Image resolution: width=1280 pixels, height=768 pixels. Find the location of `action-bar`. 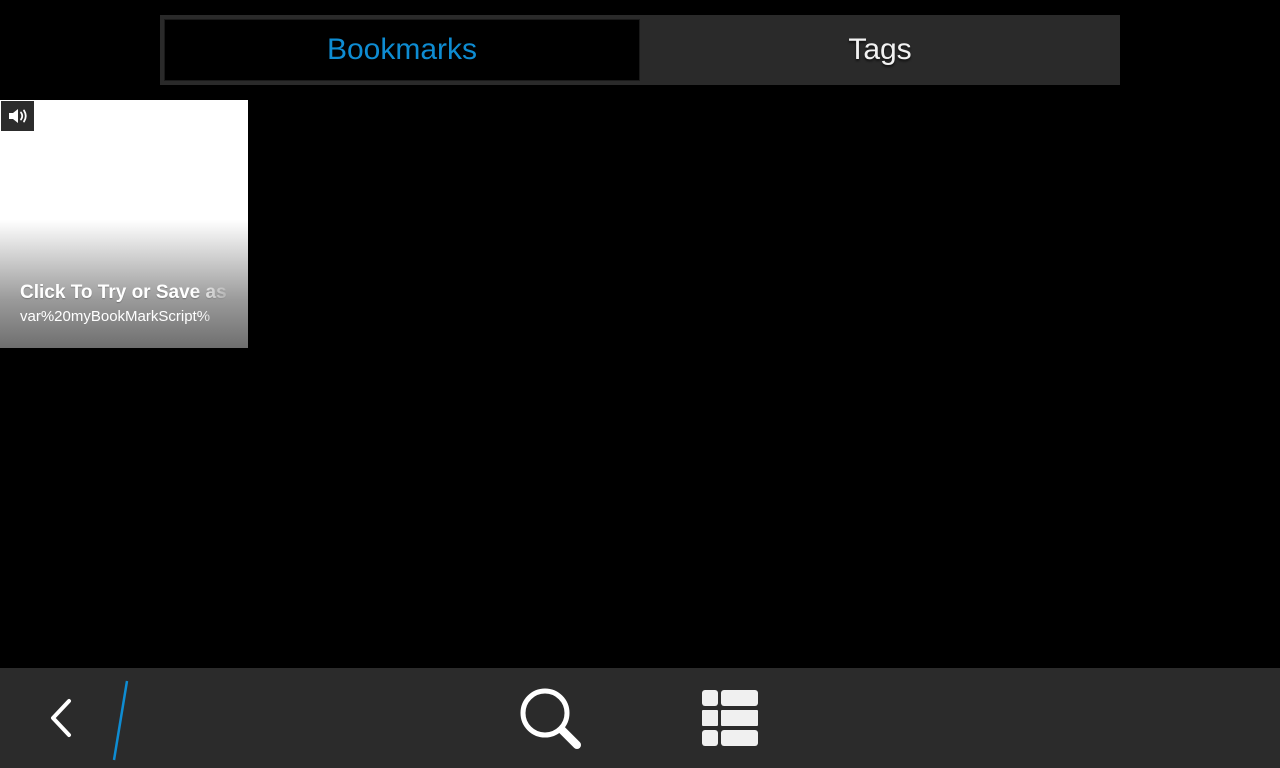

action-bar is located at coordinates (640, 718).